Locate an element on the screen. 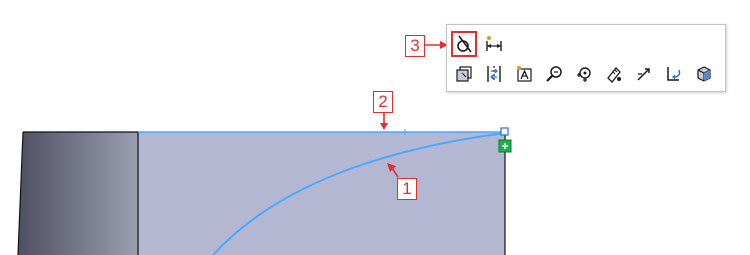 Image resolution: width=750 pixels, height=255 pixels. convert-entities-button is located at coordinates (674, 74).